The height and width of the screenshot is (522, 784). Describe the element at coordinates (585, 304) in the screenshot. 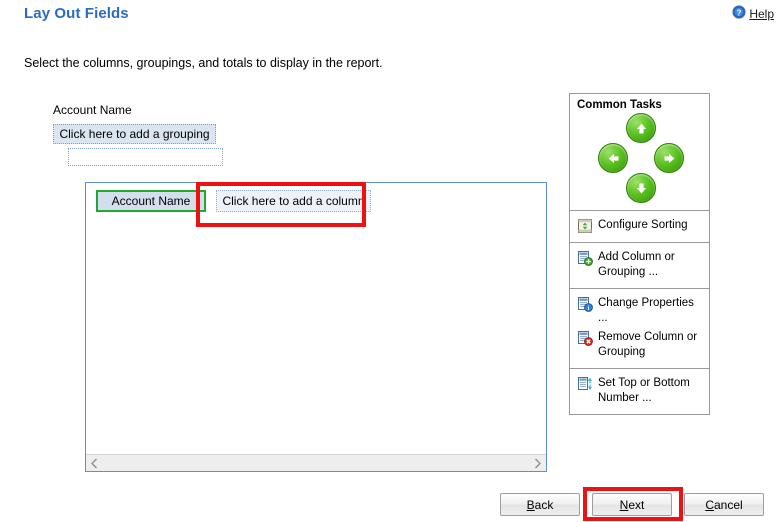

I see `properties-icon: i` at that location.